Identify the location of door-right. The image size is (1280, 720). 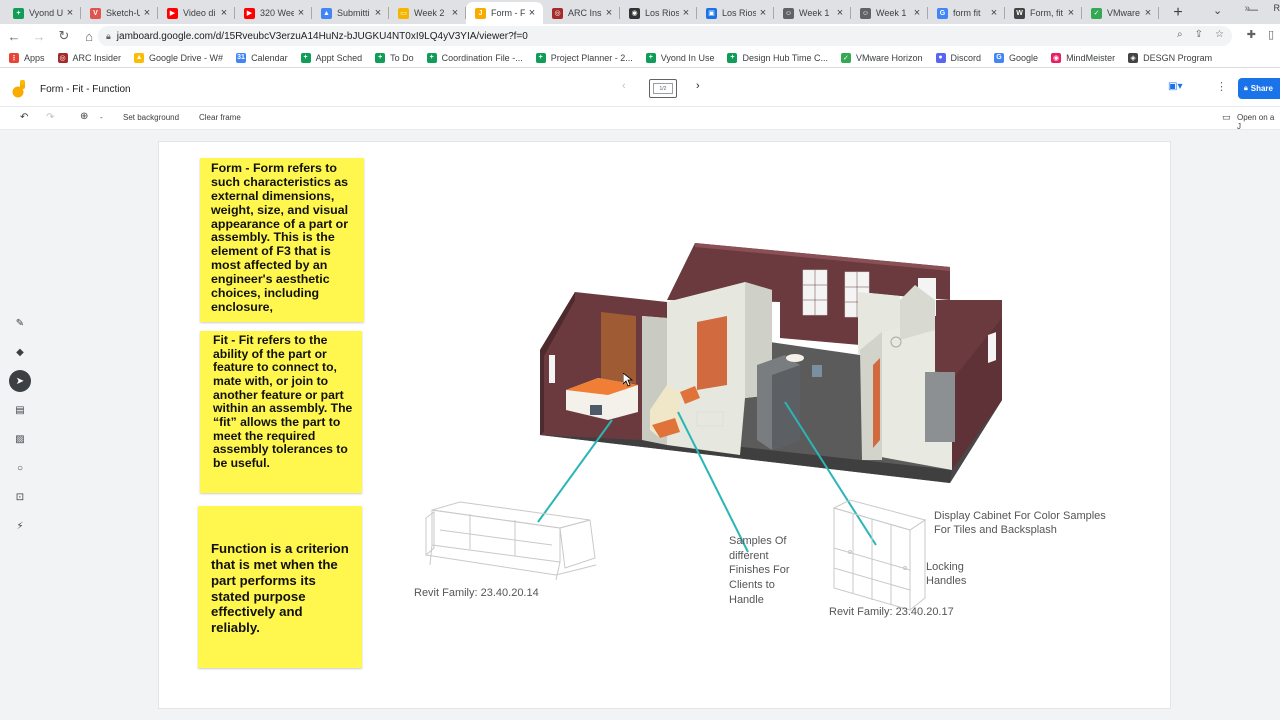
(876, 403).